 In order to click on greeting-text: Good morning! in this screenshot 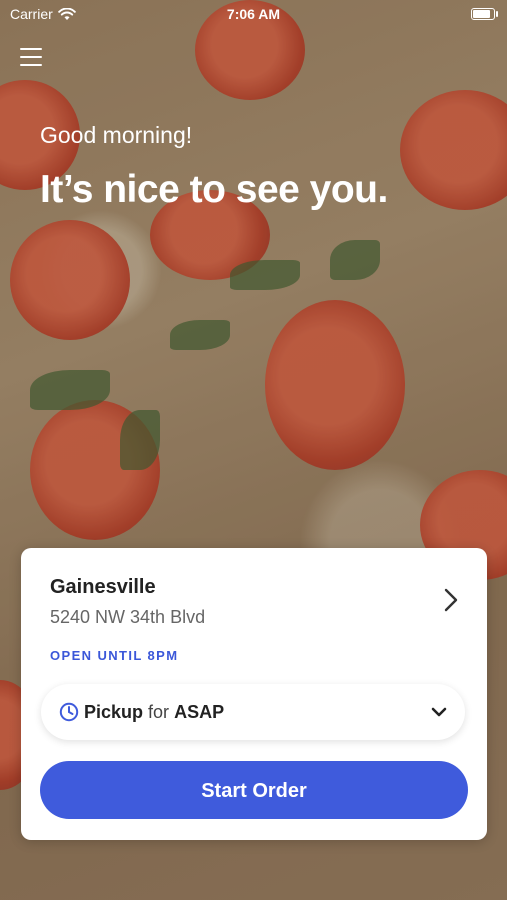, I will do `click(116, 135)`.